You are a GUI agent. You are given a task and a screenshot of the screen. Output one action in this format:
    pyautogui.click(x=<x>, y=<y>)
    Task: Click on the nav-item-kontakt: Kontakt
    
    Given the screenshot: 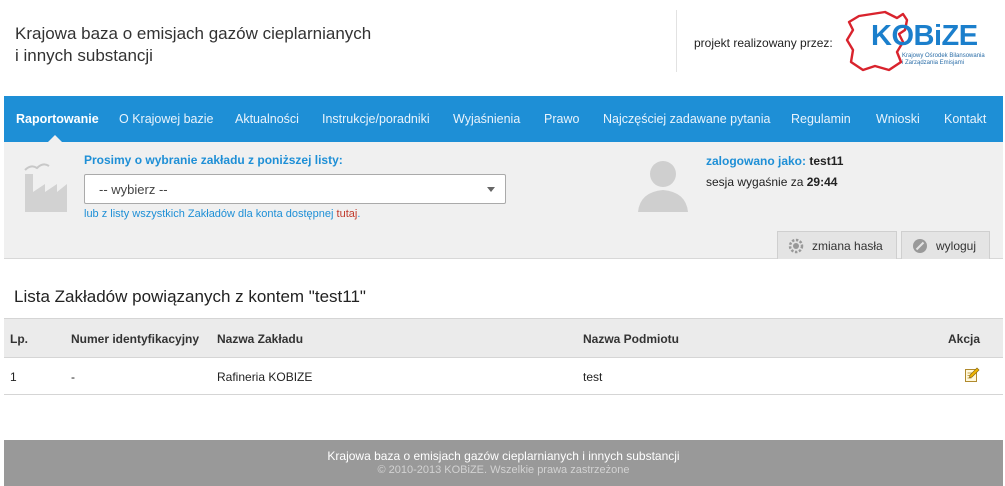 What is the action you would take?
    pyautogui.click(x=965, y=119)
    